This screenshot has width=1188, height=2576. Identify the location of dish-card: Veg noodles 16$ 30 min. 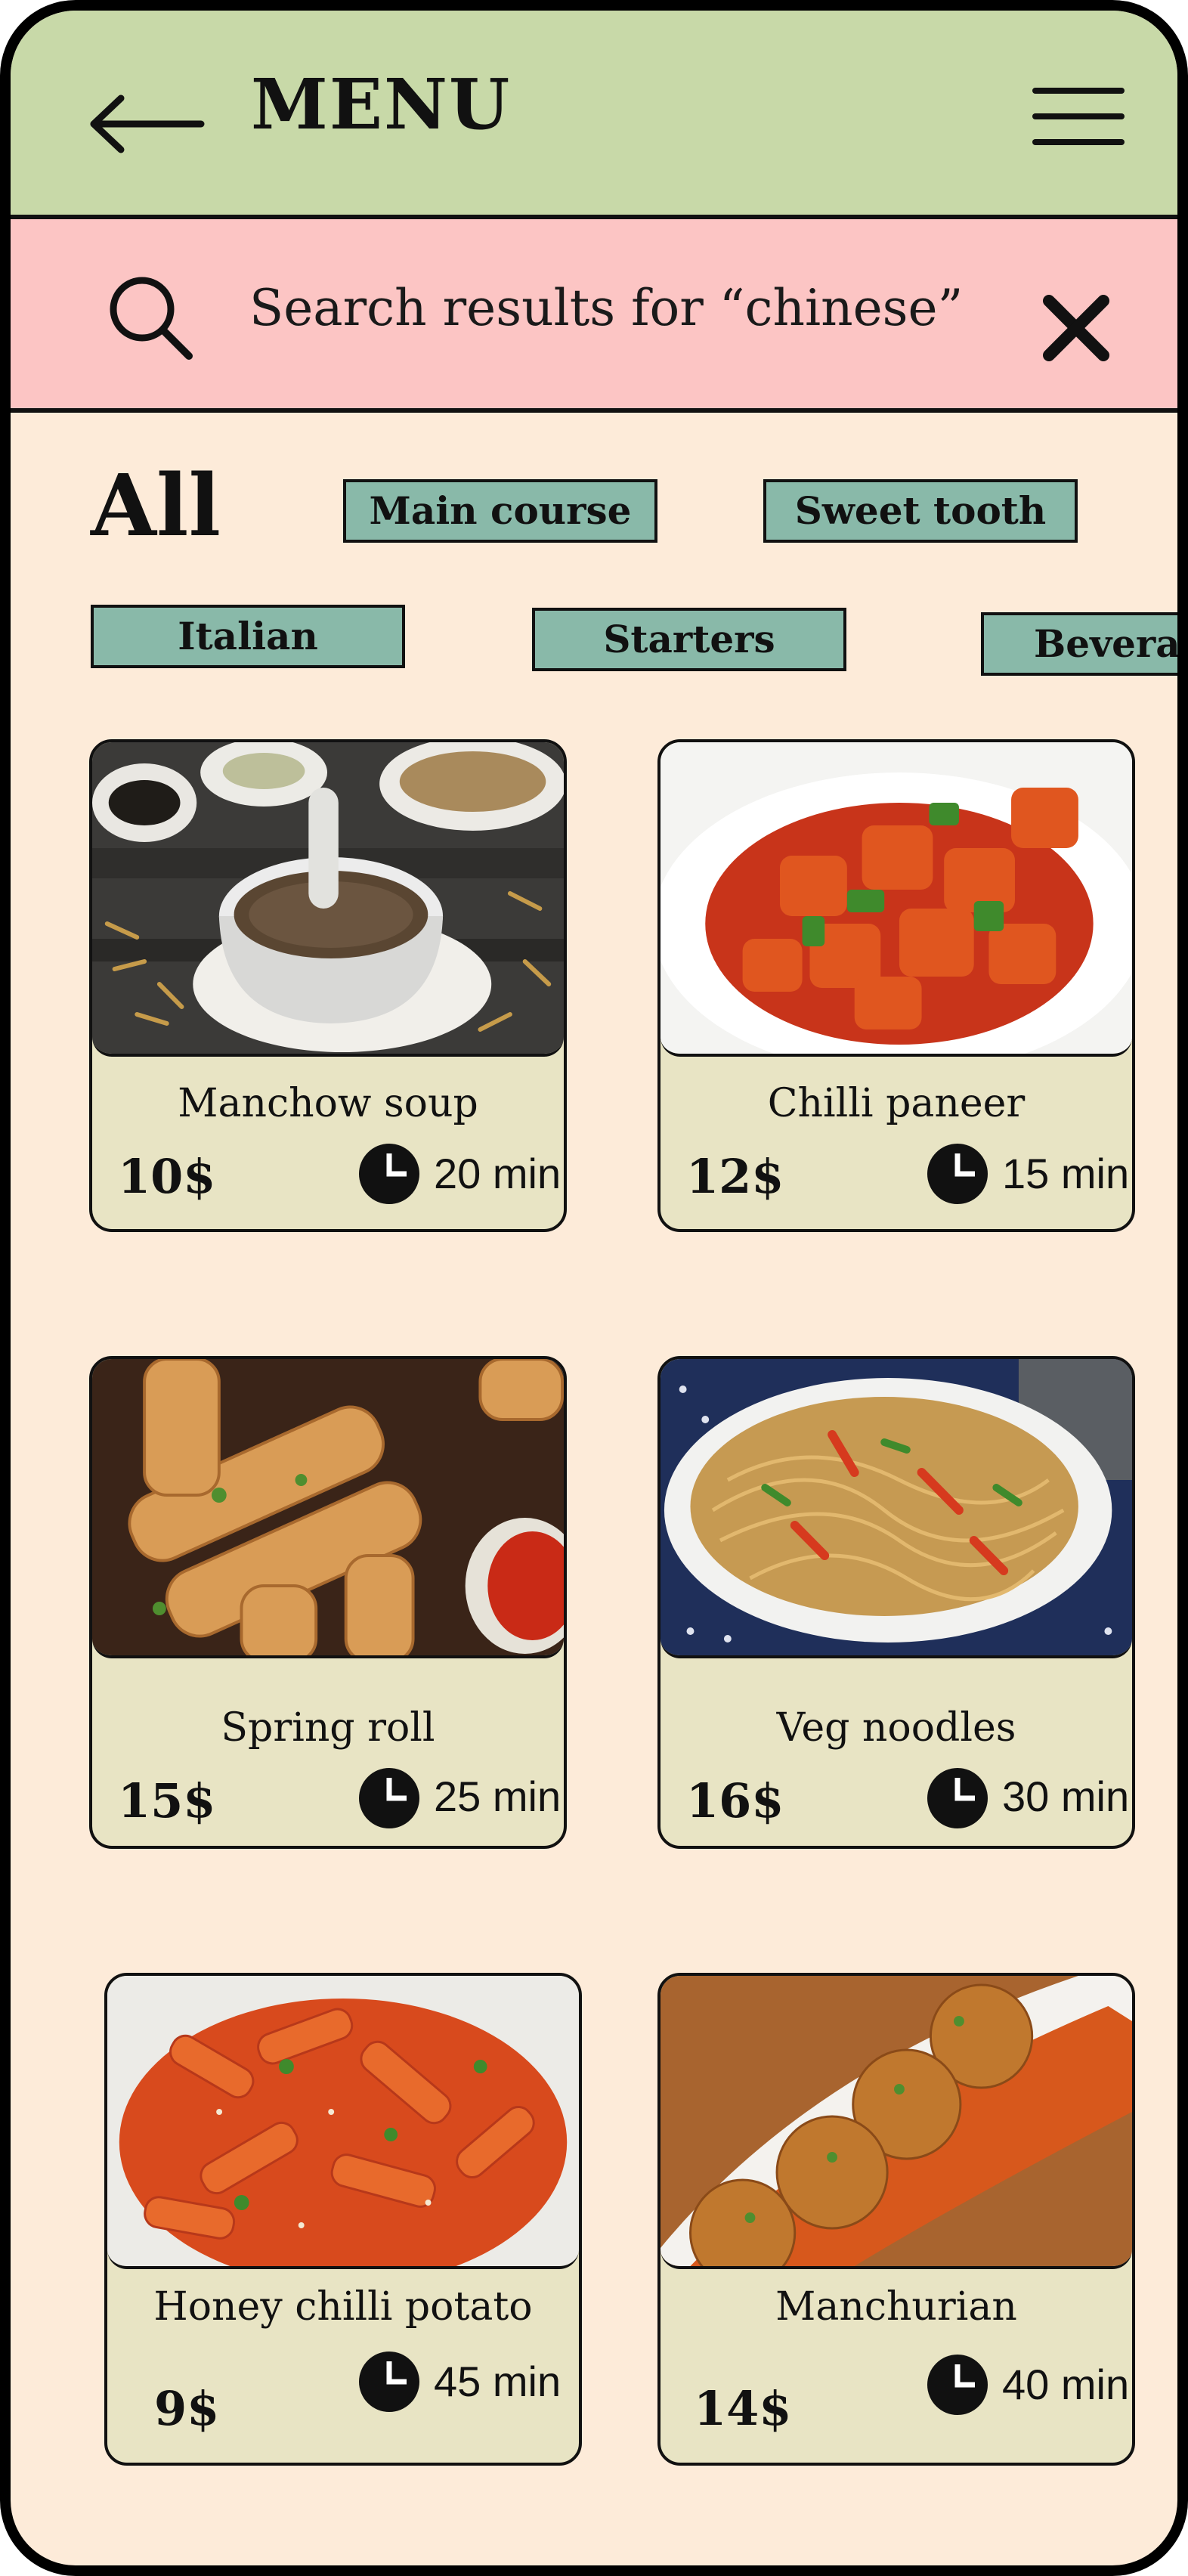
(896, 1602).